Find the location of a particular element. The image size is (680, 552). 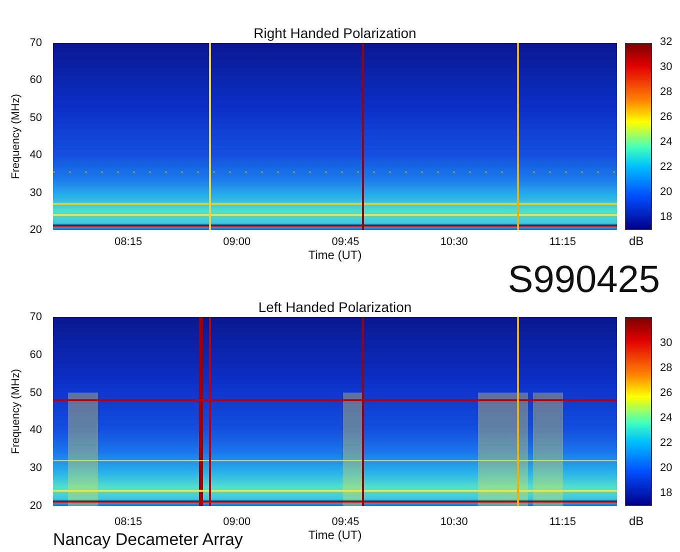

observatory-label: Nancay Decameter Array is located at coordinates (148, 540).